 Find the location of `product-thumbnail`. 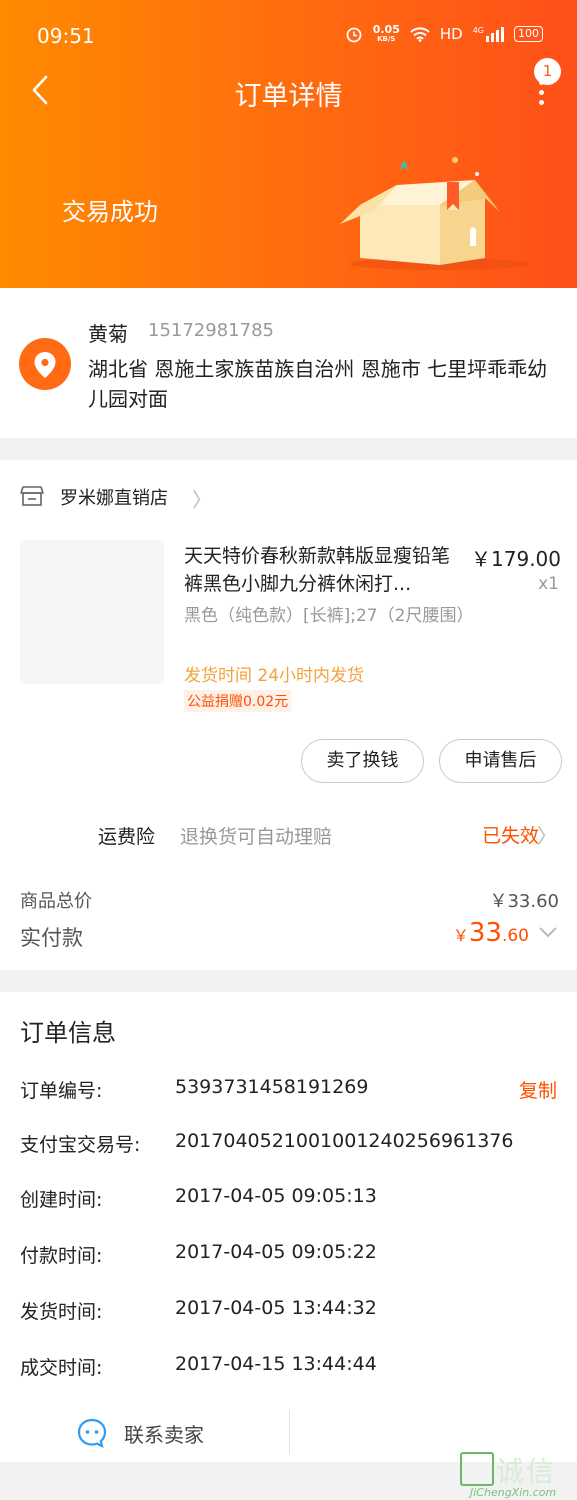

product-thumbnail is located at coordinates (92, 612).